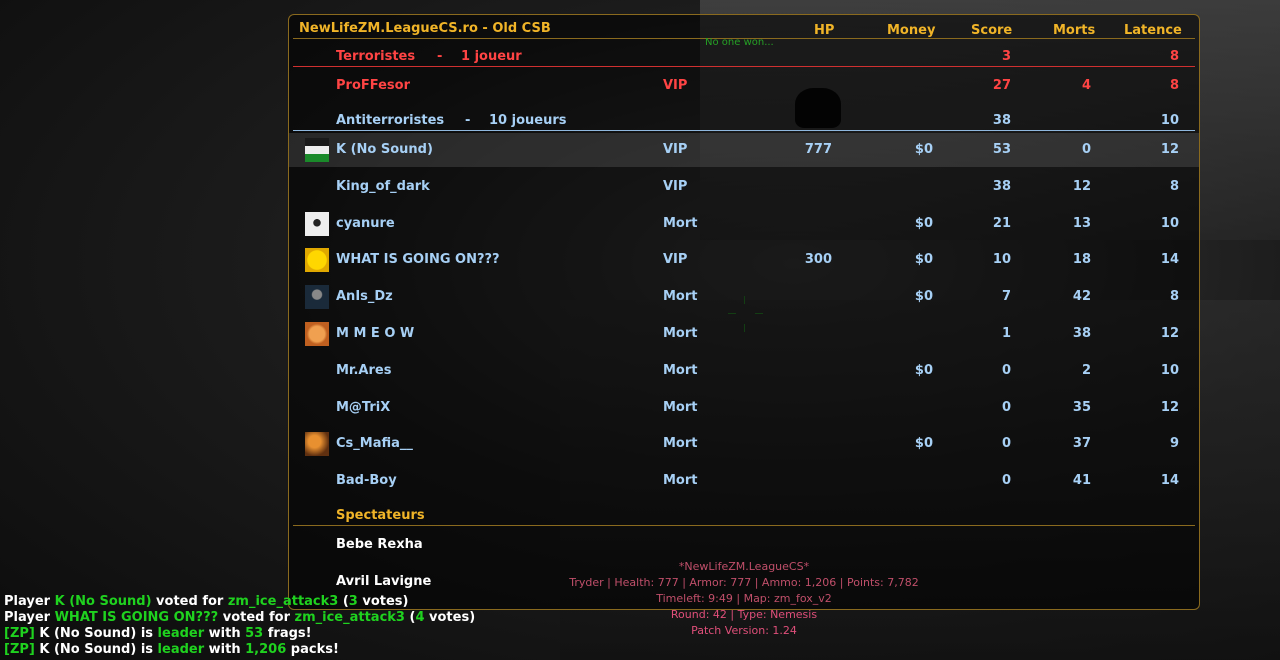  Describe the element at coordinates (1174, 444) in the screenshot. I see `player-latence: 9` at that location.